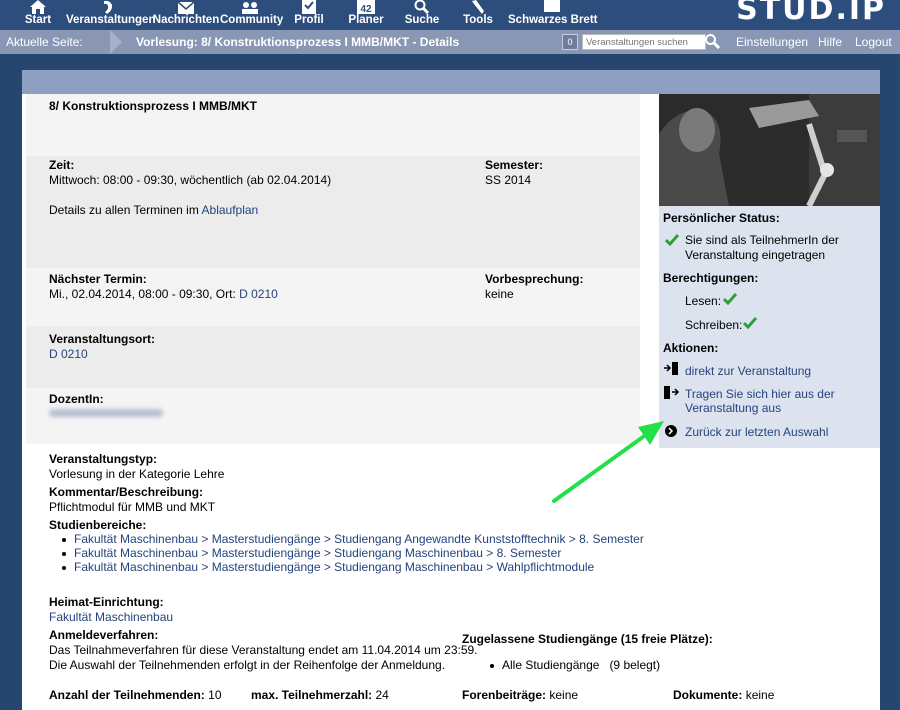  I want to click on search-counter: 0, so click(570, 42).